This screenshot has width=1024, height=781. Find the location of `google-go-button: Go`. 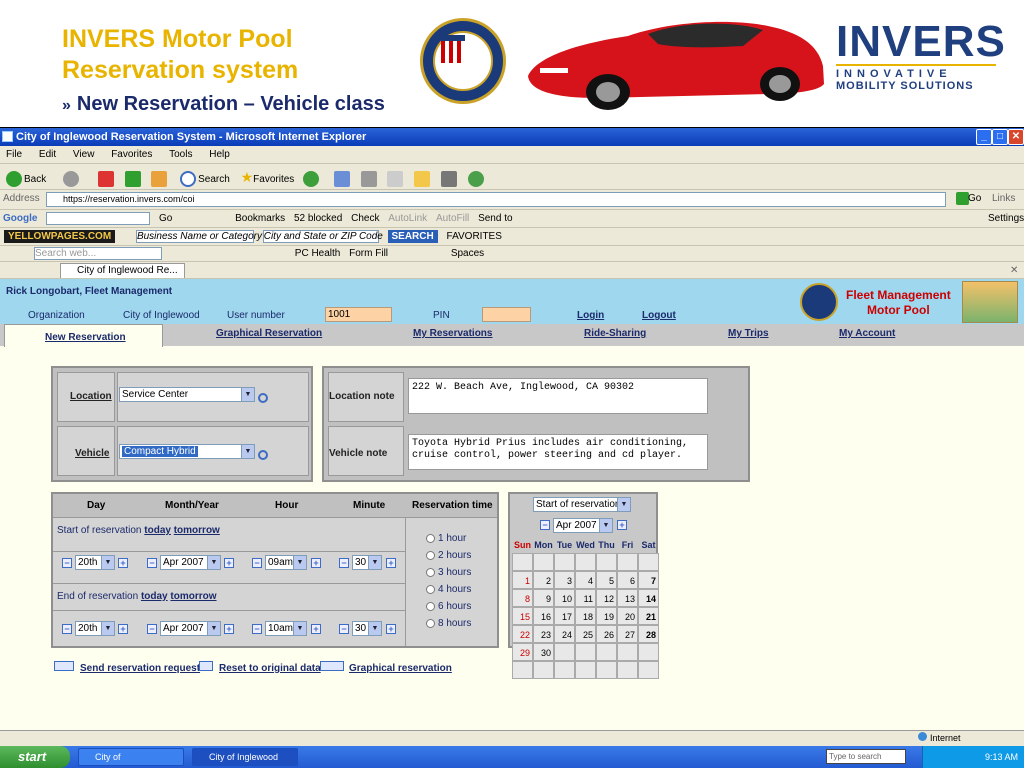

google-go-button: Go is located at coordinates (165, 218).